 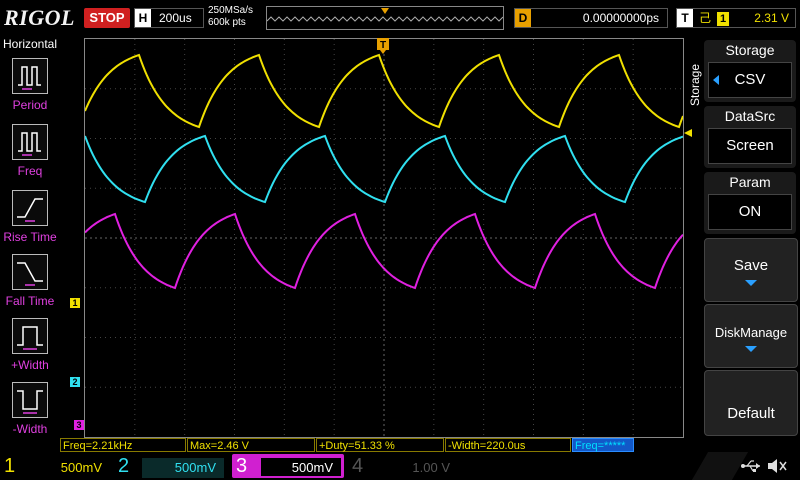 I want to click on rising-edge-icon: ⼰, so click(x=705, y=18).